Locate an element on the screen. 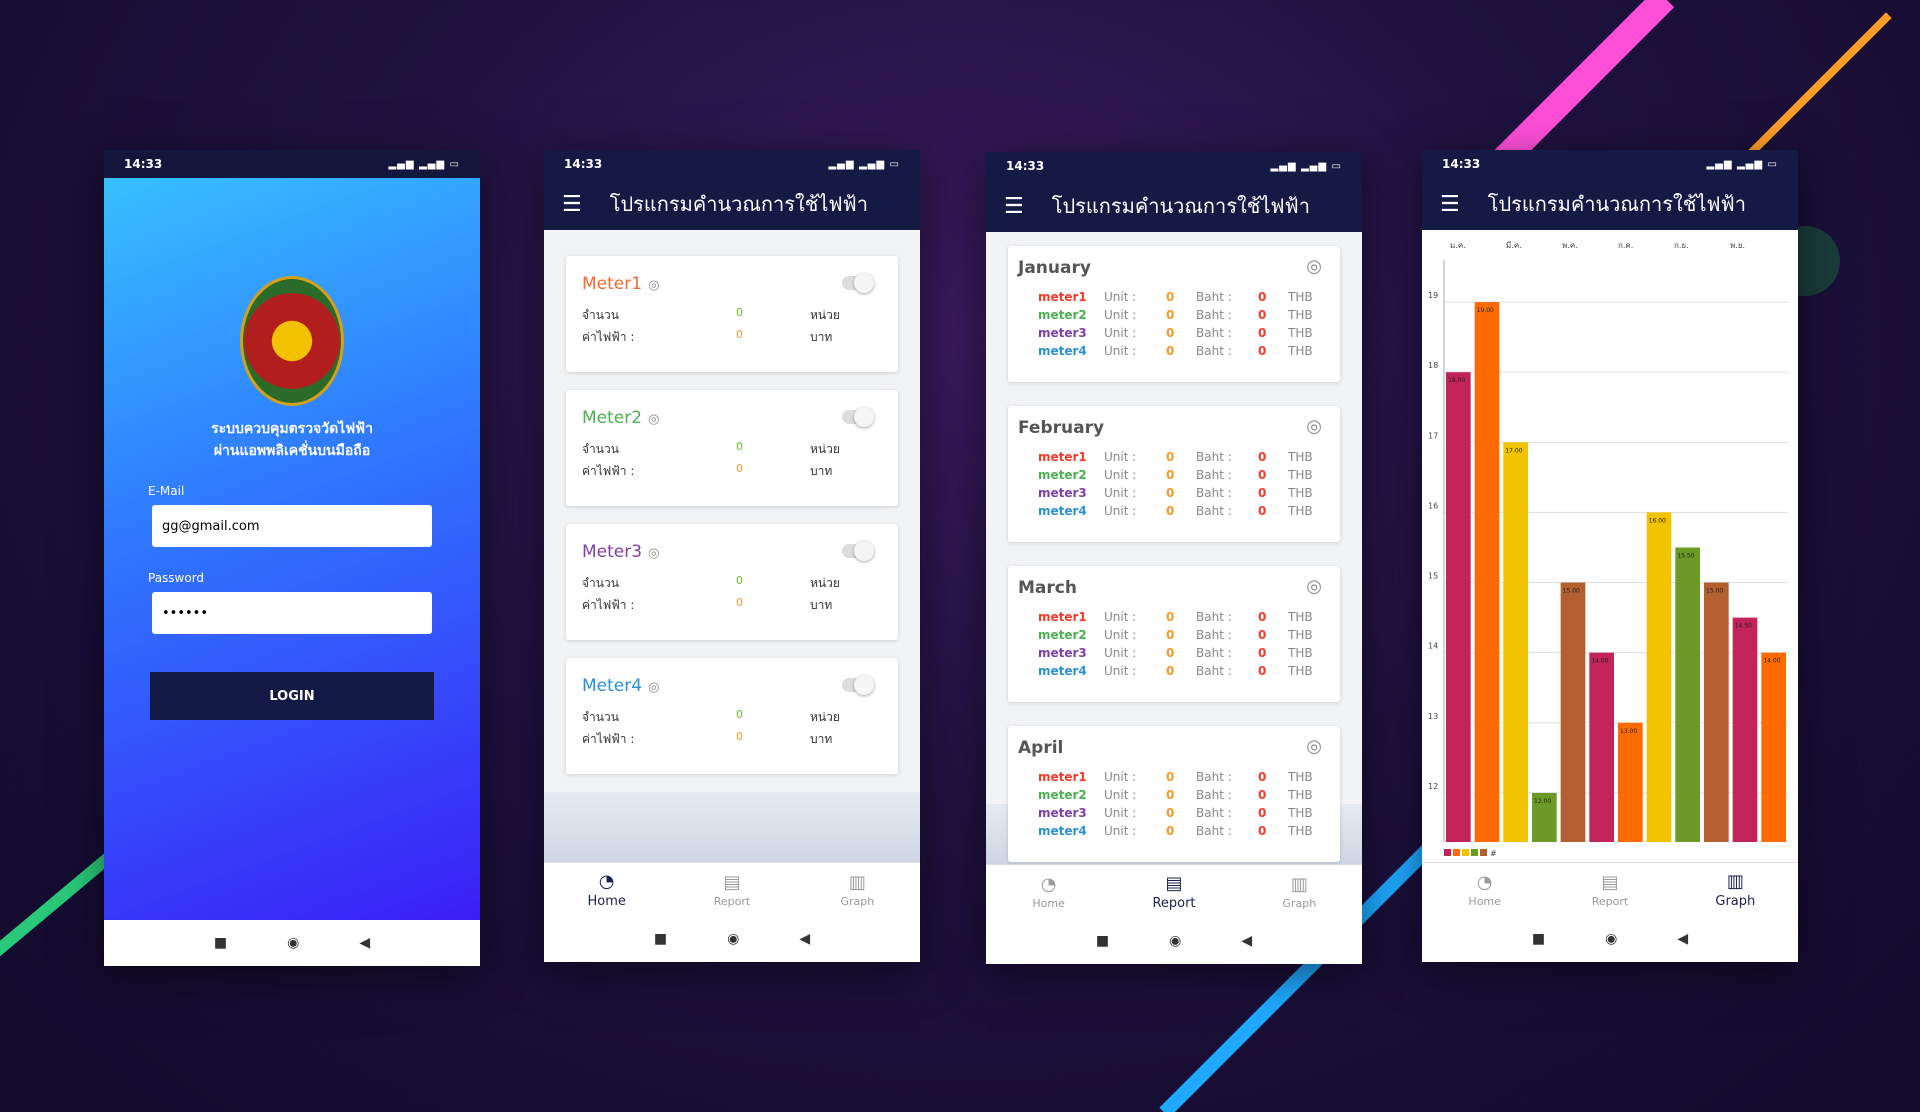  meter-name: meter3 is located at coordinates (1062, 333).